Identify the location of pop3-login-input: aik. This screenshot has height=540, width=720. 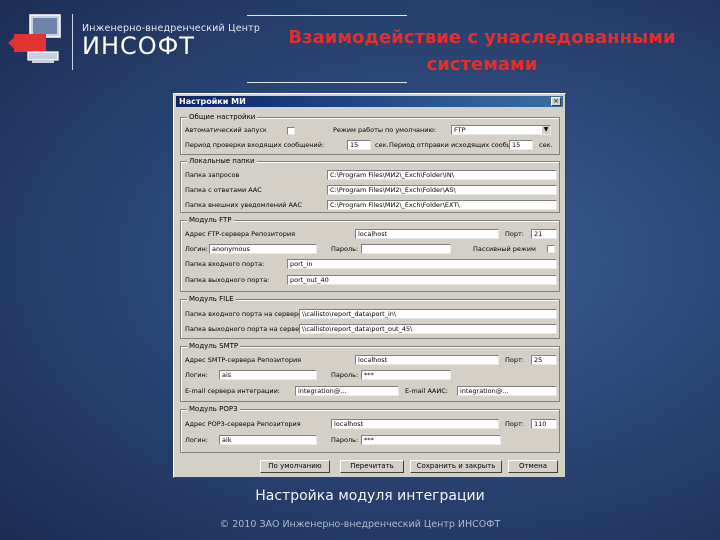
(268, 440).